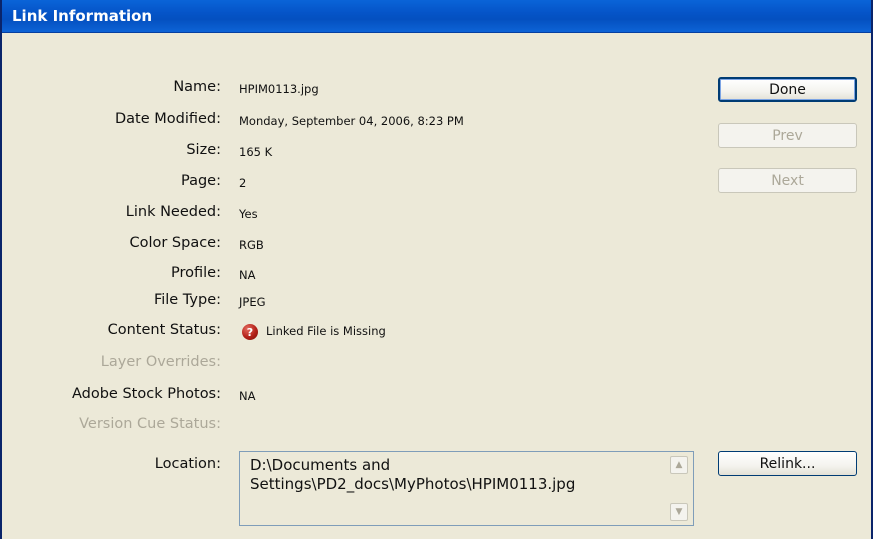  What do you see at coordinates (787, 89) in the screenshot?
I see `done-button: Done` at bounding box center [787, 89].